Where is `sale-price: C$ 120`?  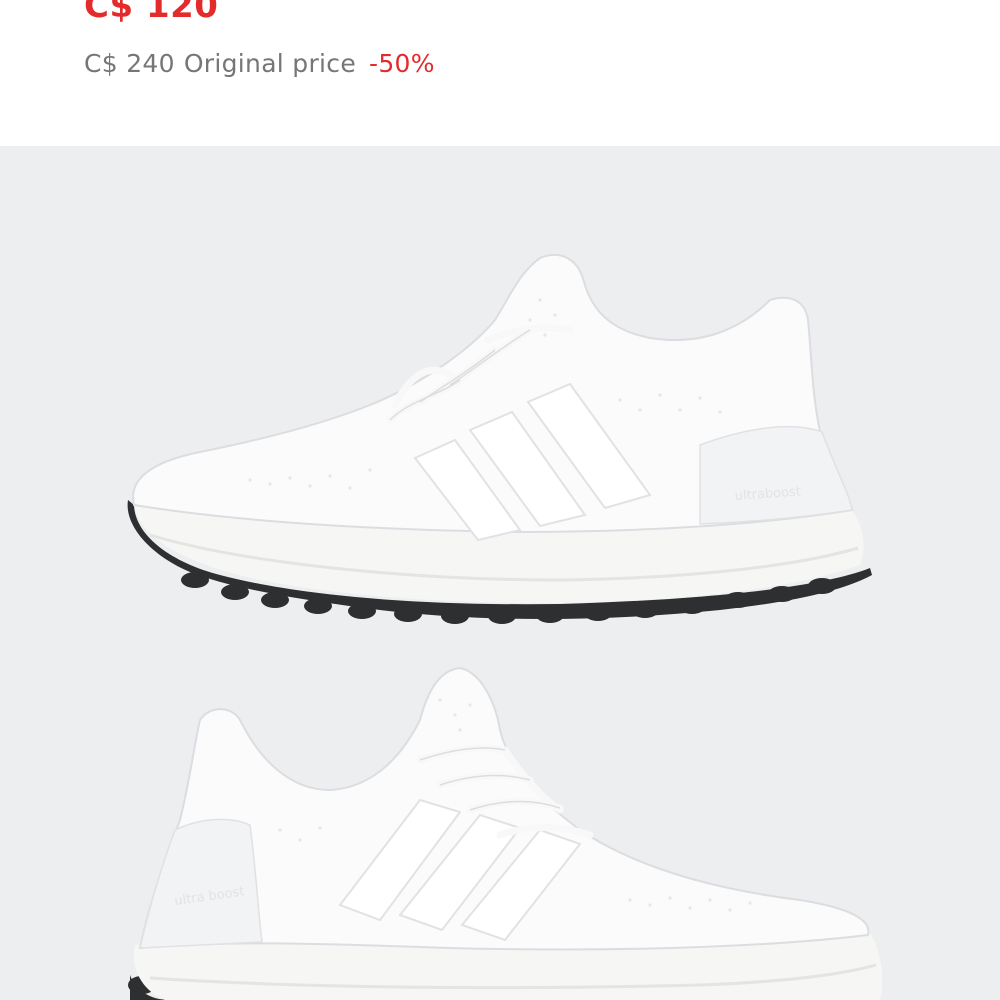 sale-price: C$ 120 is located at coordinates (151, 13).